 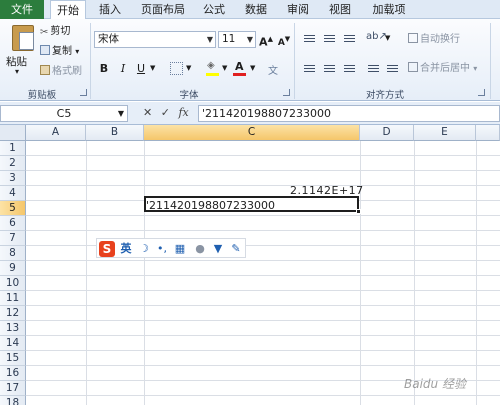 I want to click on column-header-e: E, so click(x=445, y=133).